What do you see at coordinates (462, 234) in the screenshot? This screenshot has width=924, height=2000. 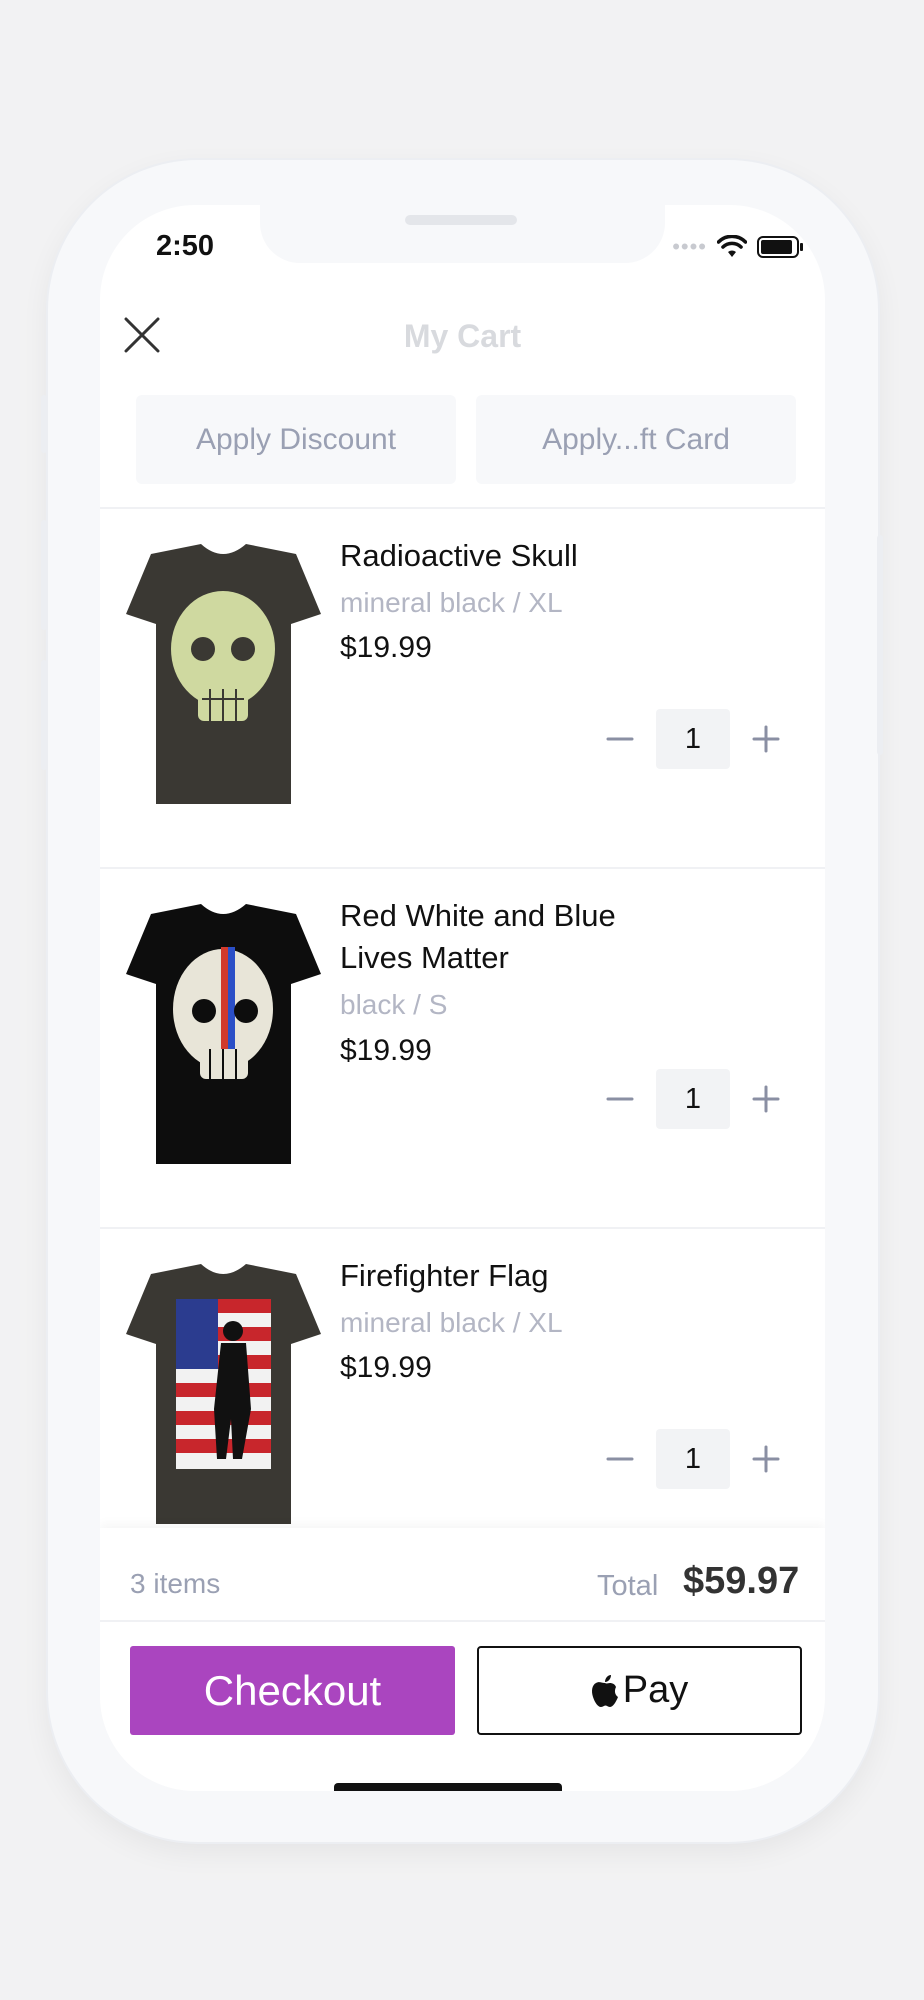 I see `notch` at bounding box center [462, 234].